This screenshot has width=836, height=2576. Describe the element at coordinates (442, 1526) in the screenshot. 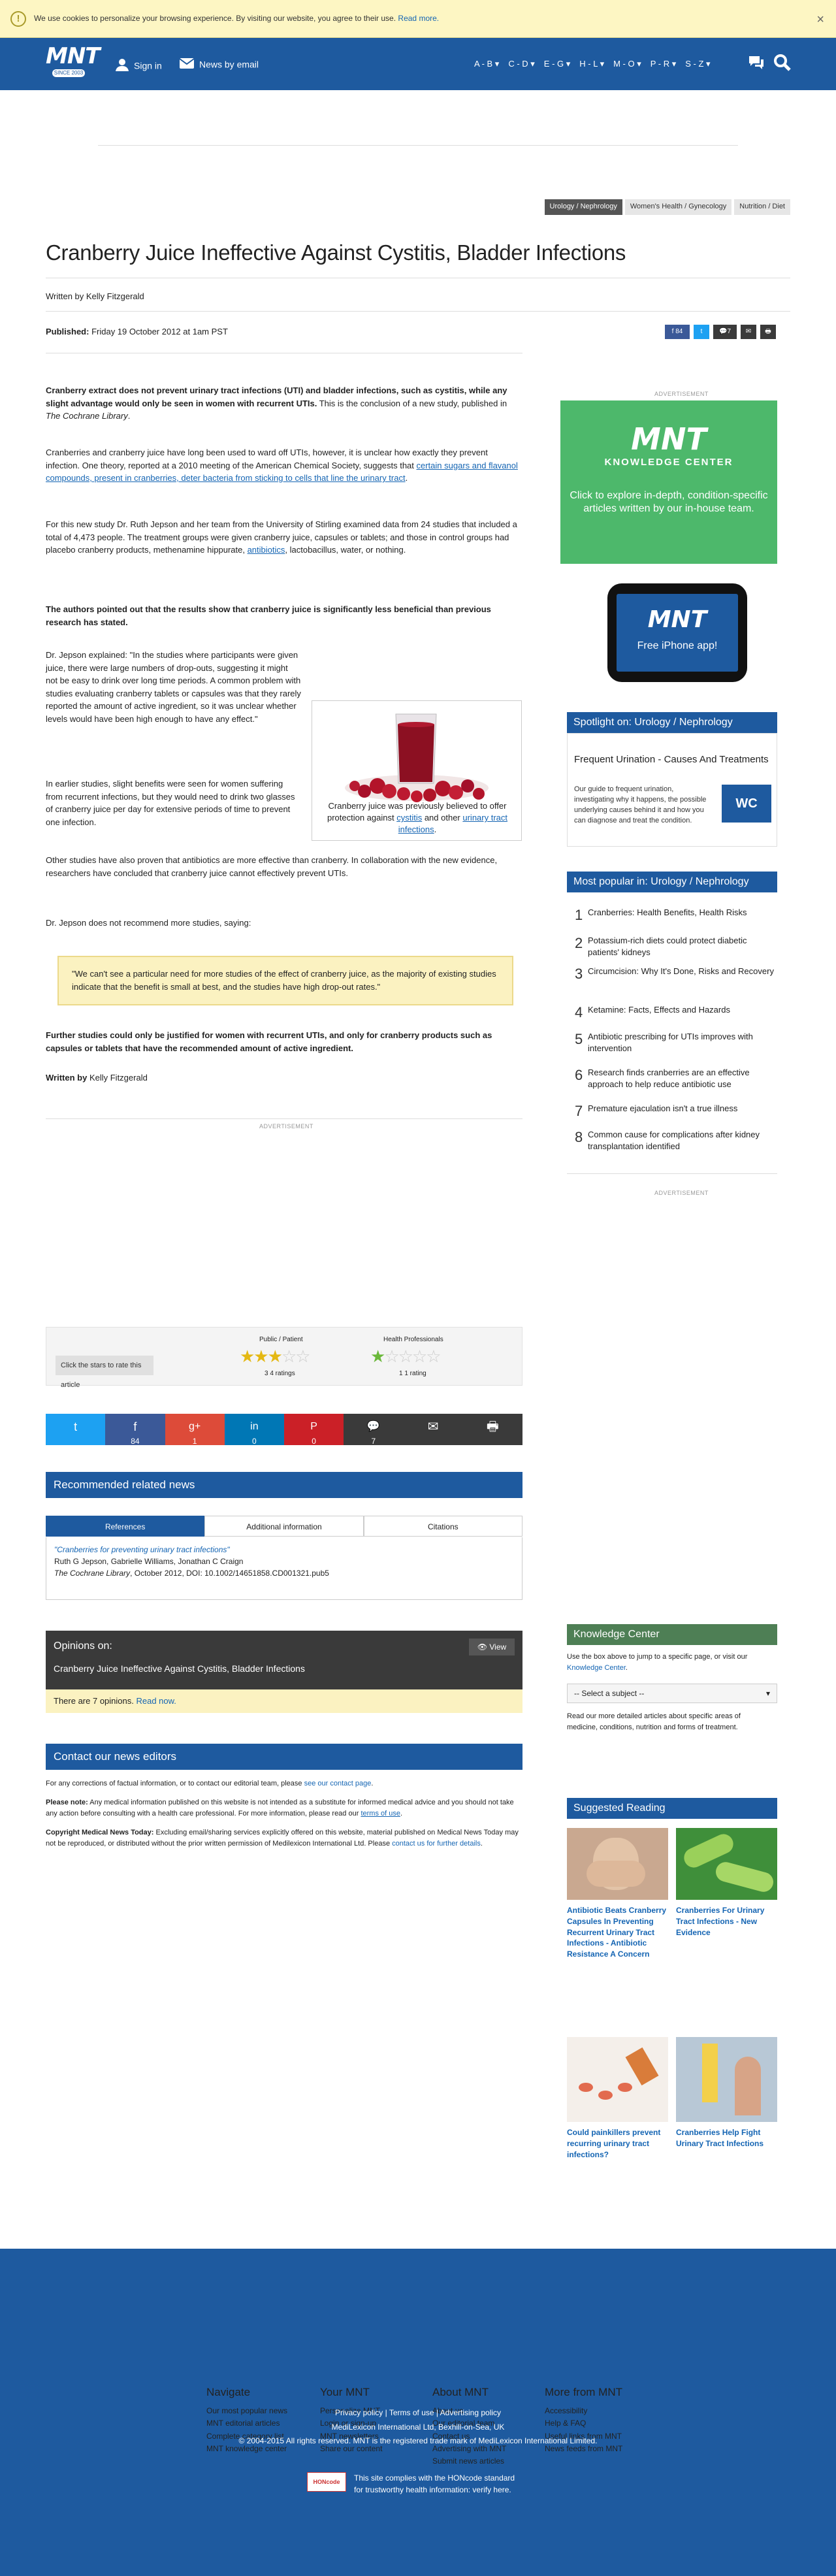

I see `tab-citations: Citations` at that location.